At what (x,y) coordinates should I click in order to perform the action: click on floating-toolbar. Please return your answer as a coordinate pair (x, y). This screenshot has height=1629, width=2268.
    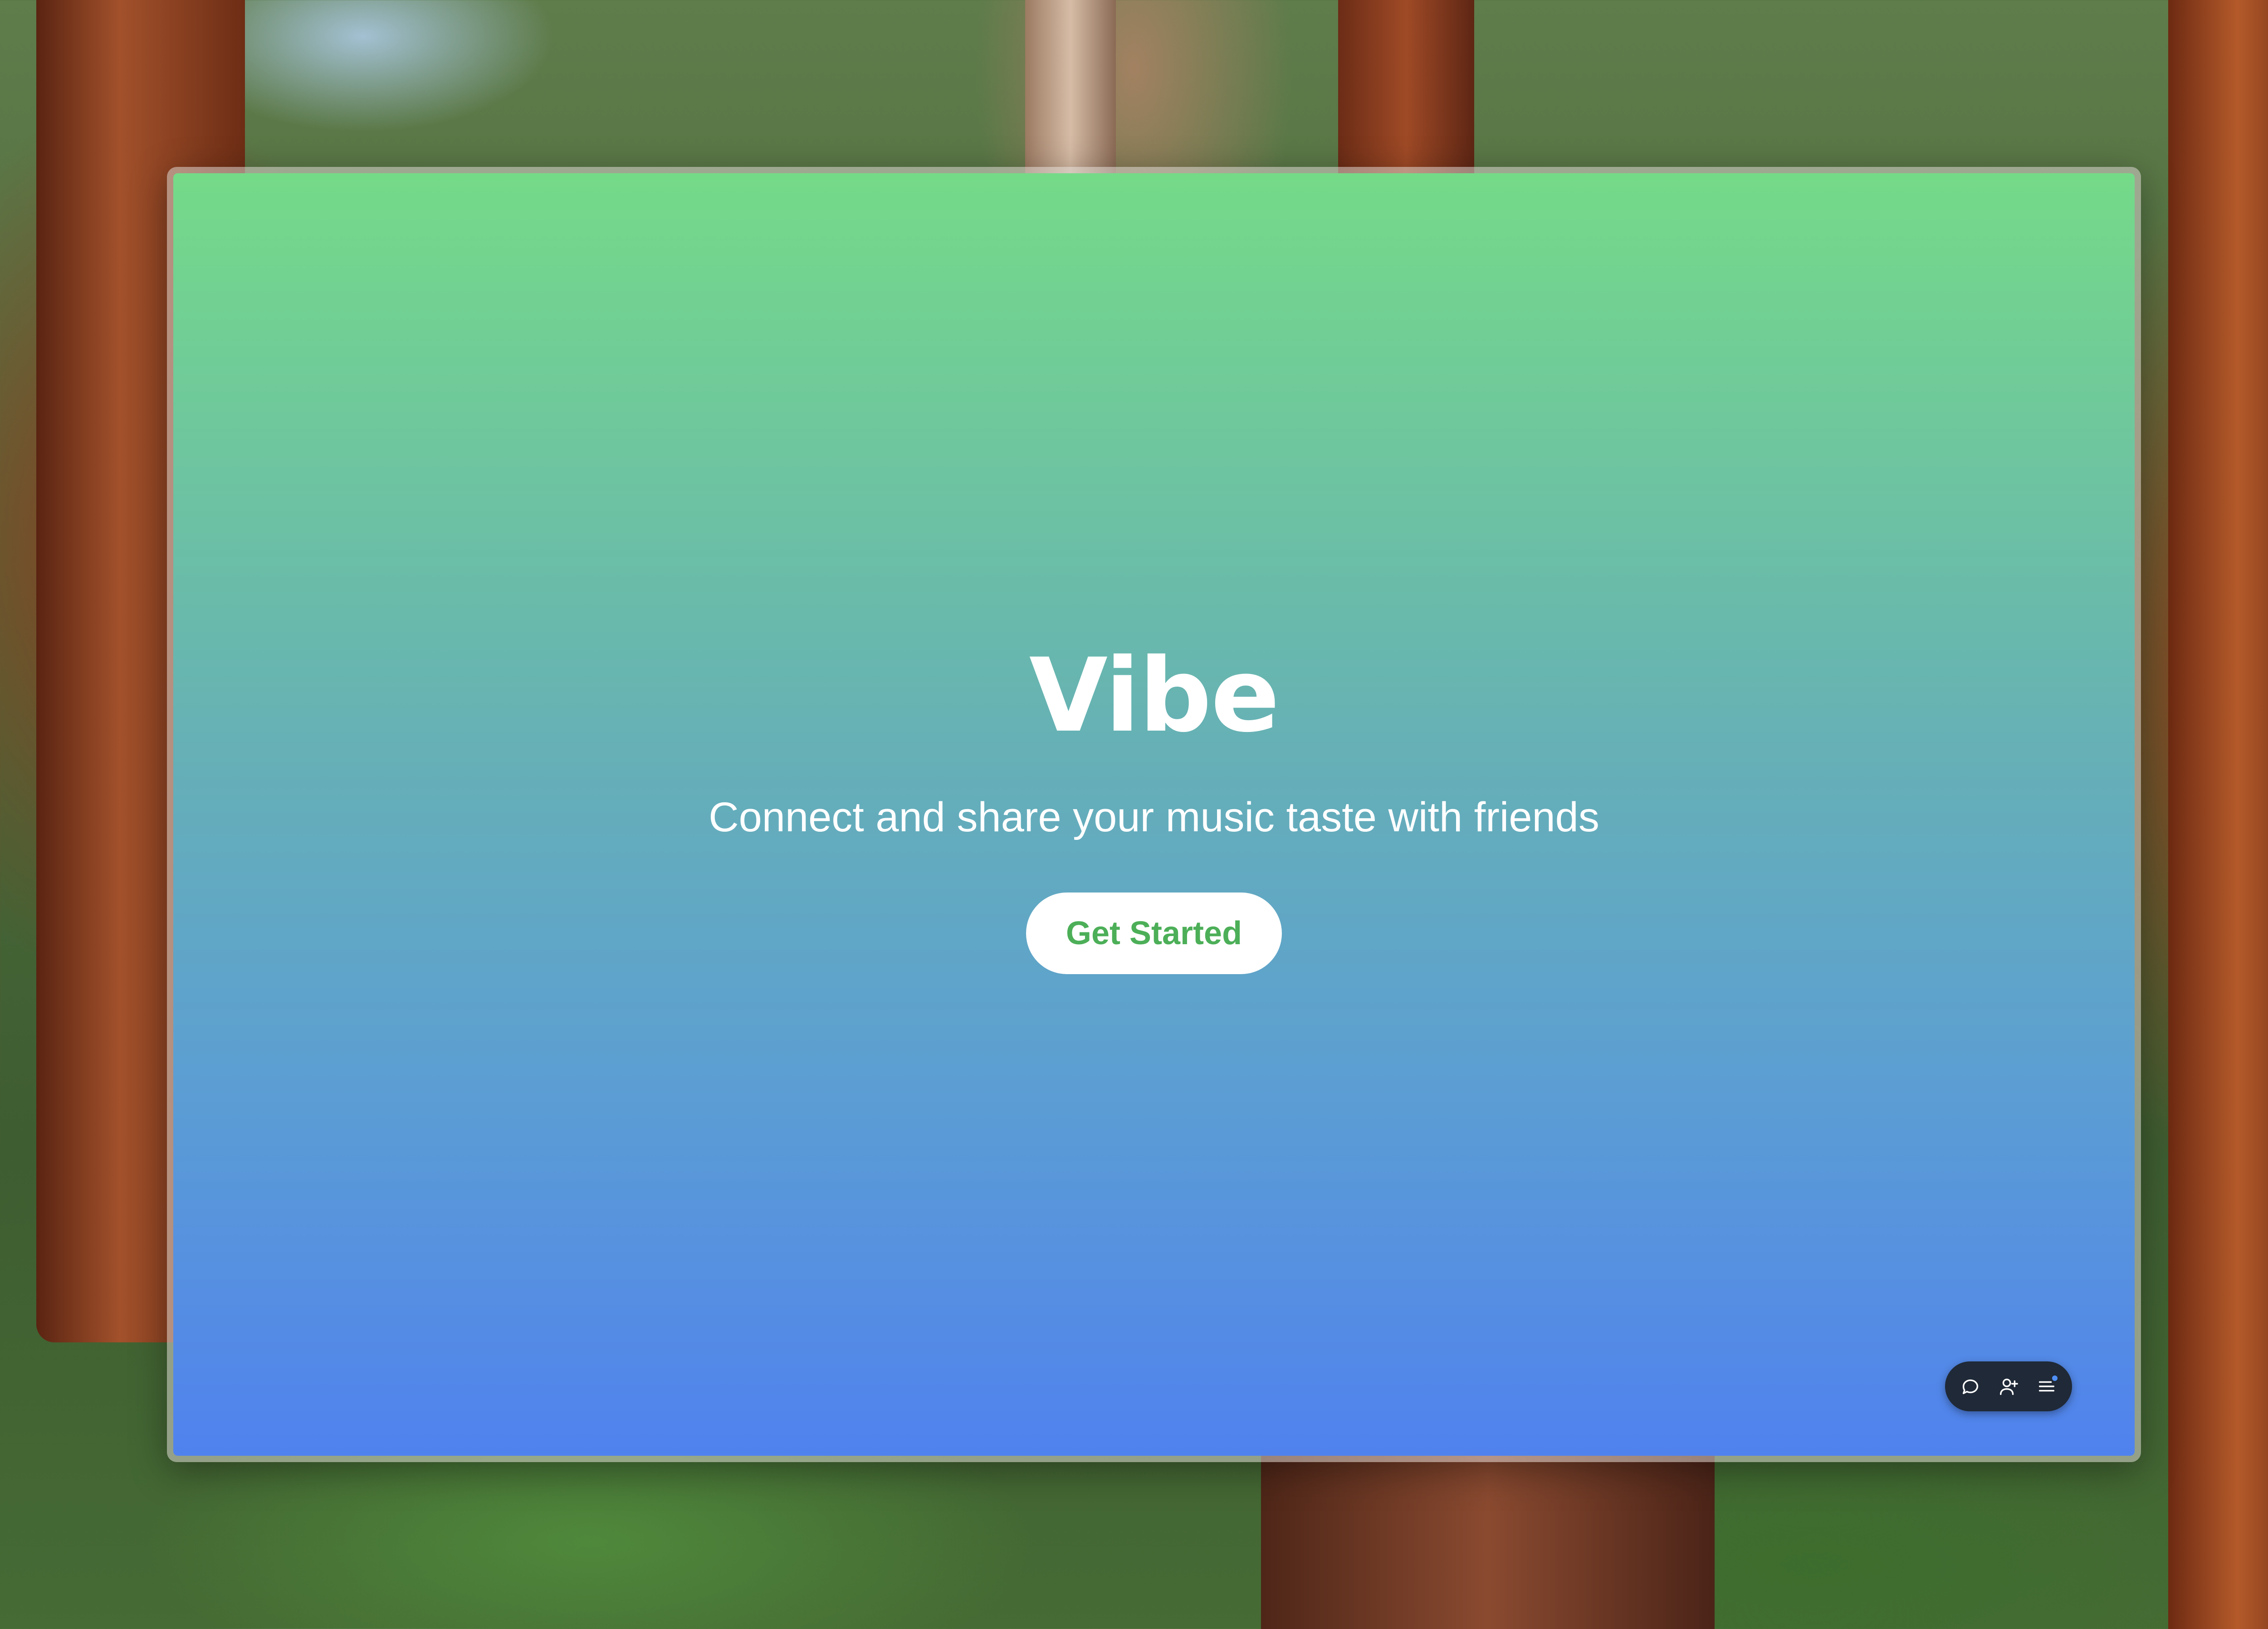
    Looking at the image, I should click on (2009, 1386).